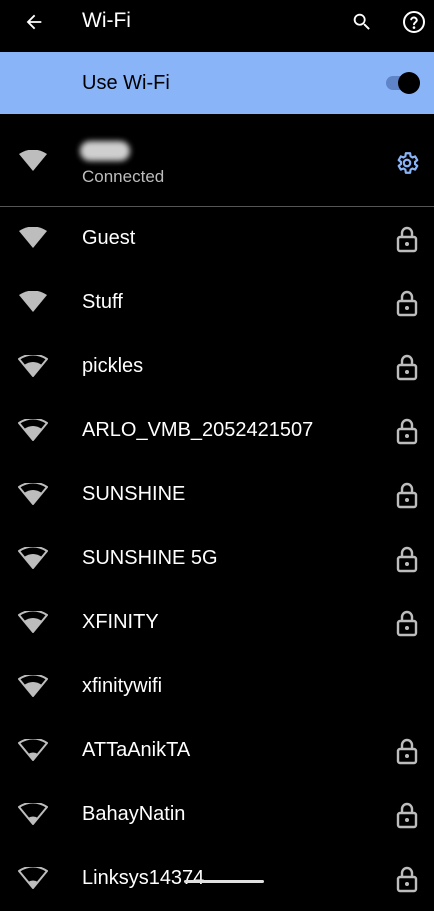  I want to click on network-row: Guest, so click(217, 239).